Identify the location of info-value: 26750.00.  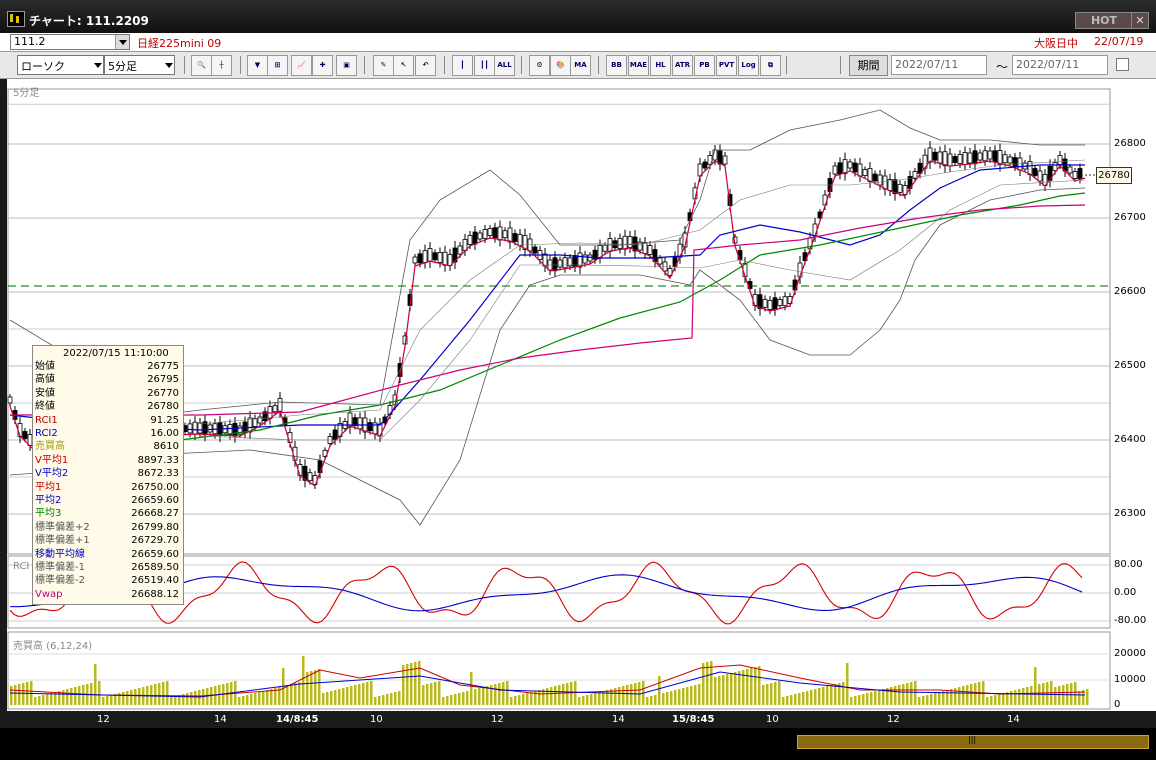
(155, 487).